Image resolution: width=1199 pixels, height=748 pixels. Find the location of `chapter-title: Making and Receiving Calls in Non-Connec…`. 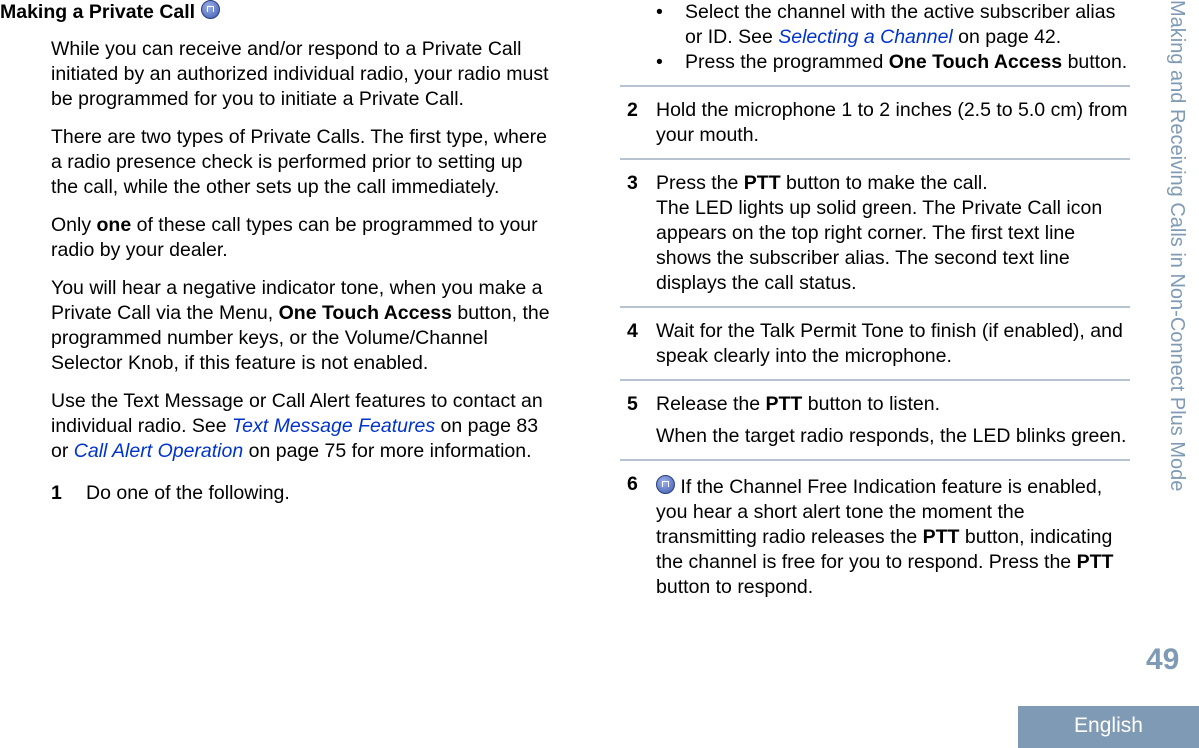

chapter-title: Making and Receiving Calls in Non-Connec… is located at coordinates (1177, 246).